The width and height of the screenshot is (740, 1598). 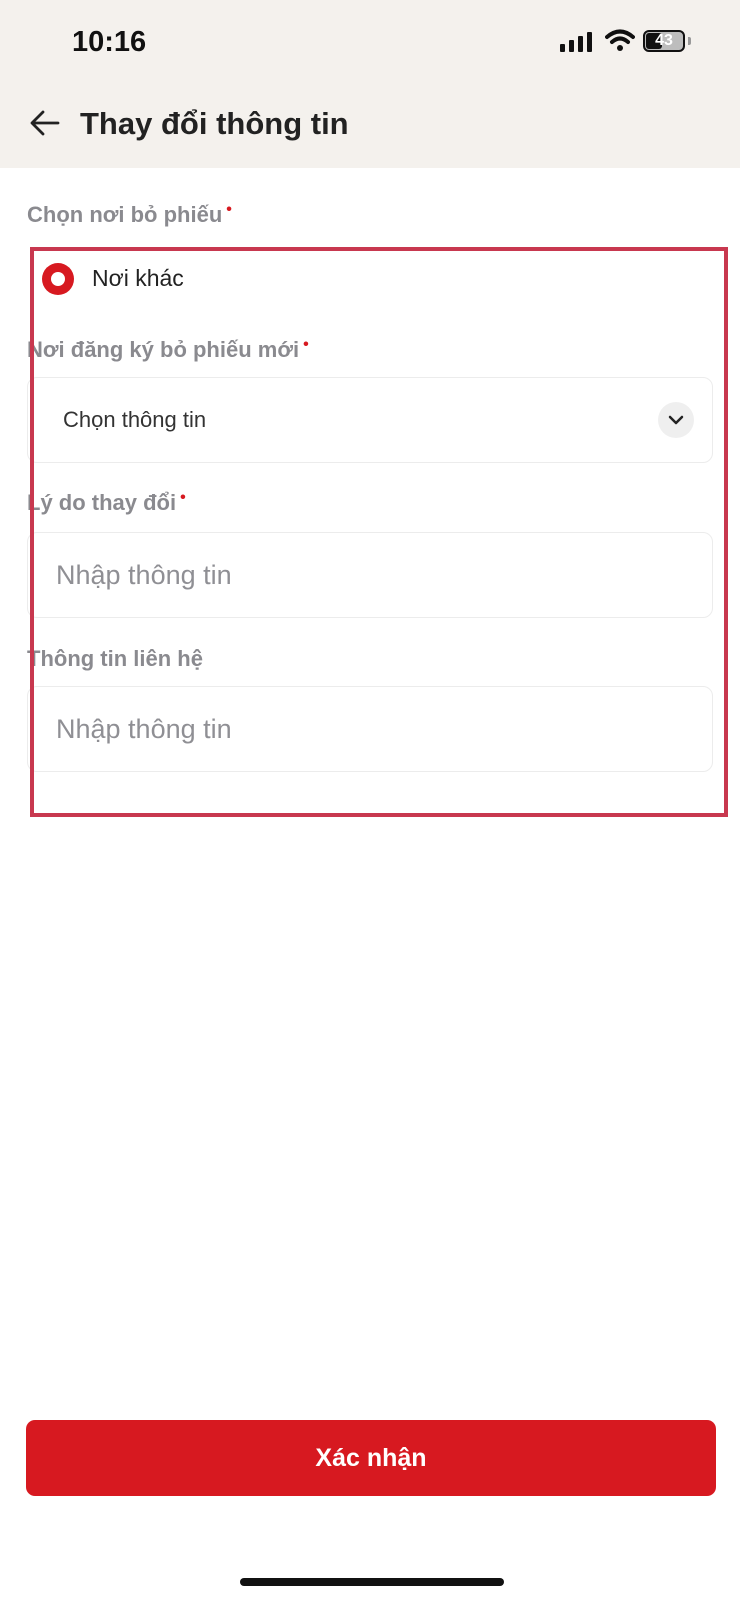 I want to click on radio-other-place-label: Nơi khác, so click(x=138, y=278).